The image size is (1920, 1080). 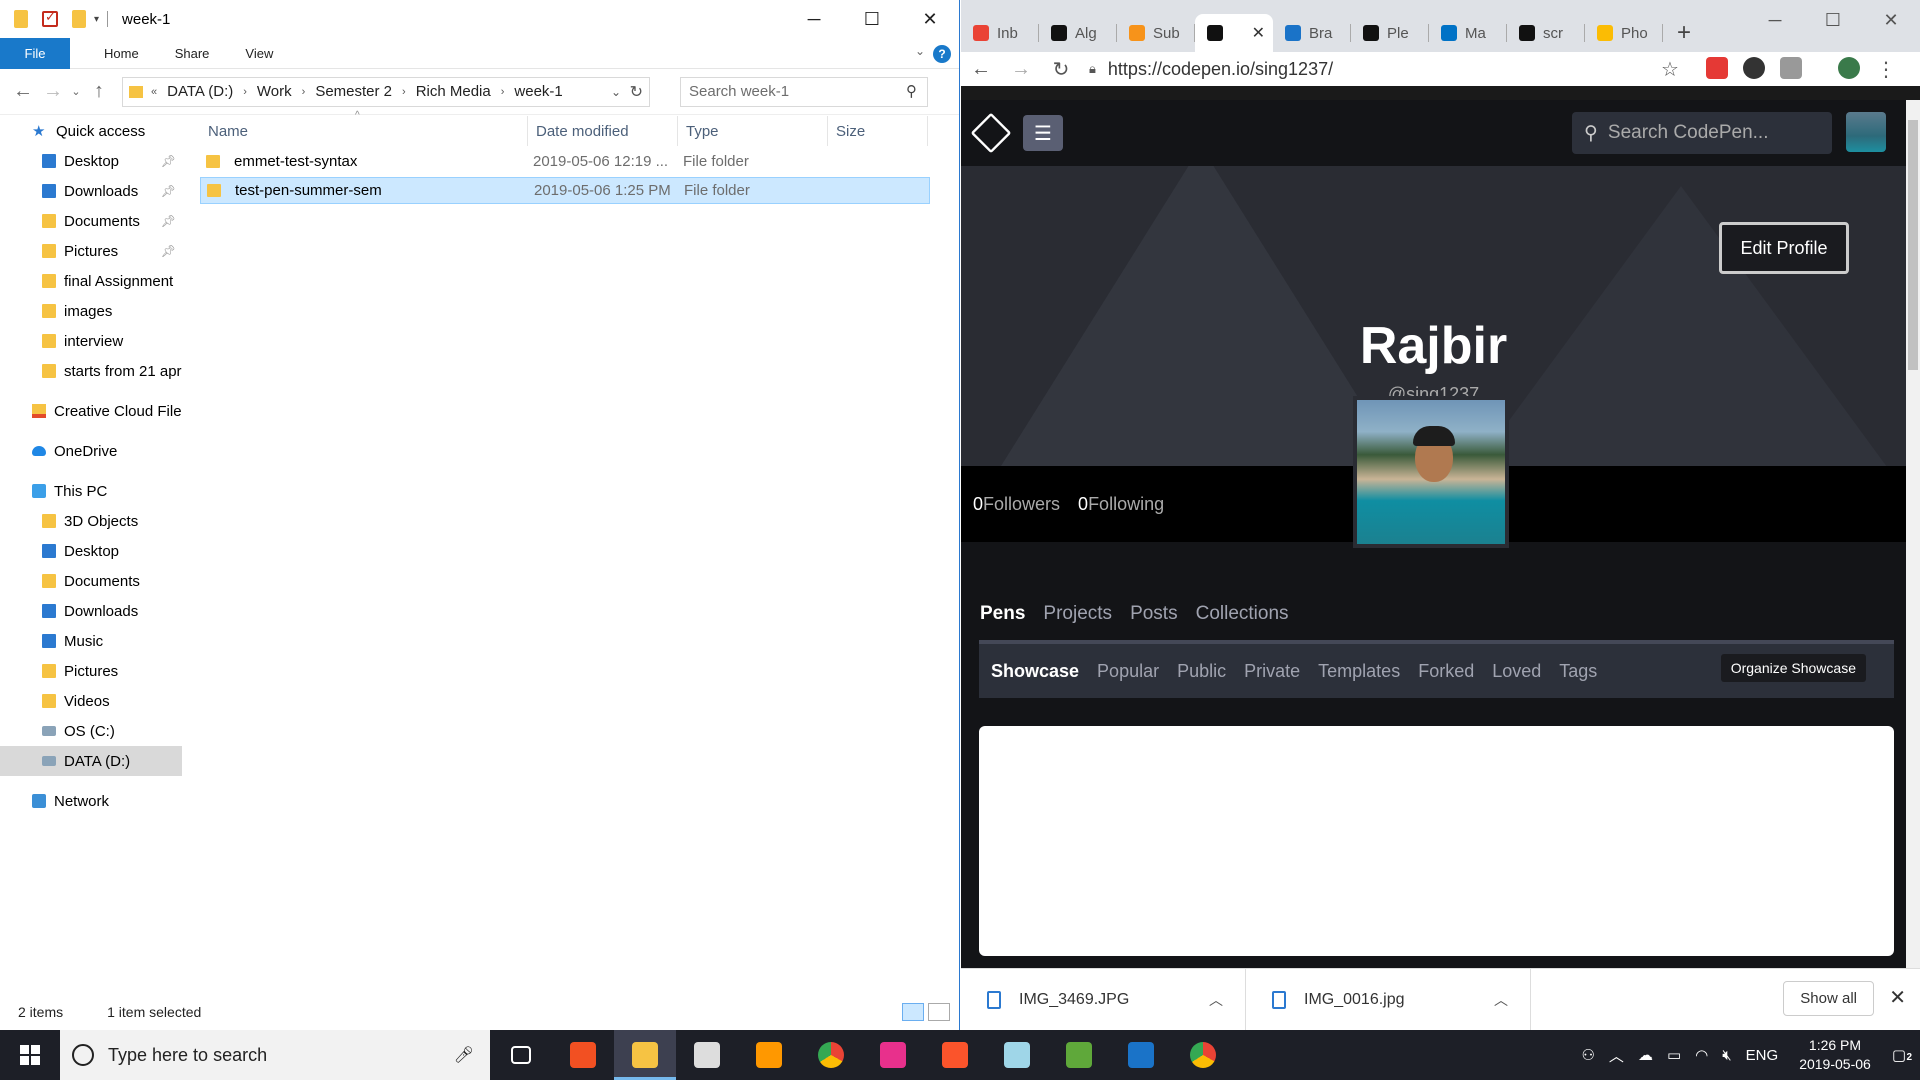 What do you see at coordinates (35, 53) in the screenshot?
I see `tab-file: File` at bounding box center [35, 53].